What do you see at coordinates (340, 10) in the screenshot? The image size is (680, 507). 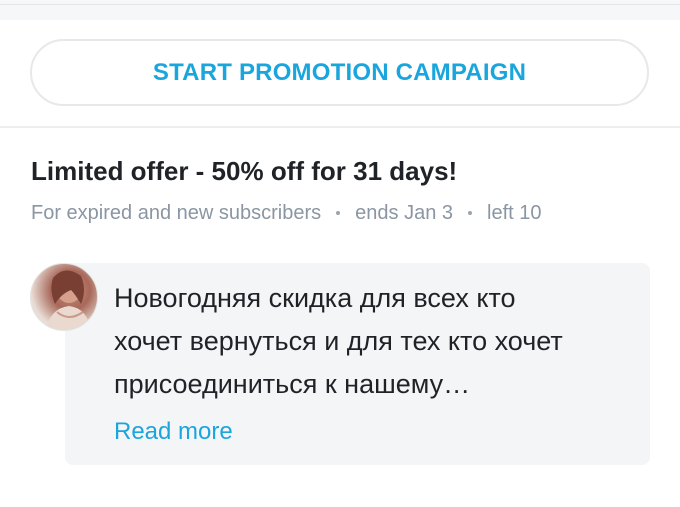 I see `top-strip` at bounding box center [340, 10].